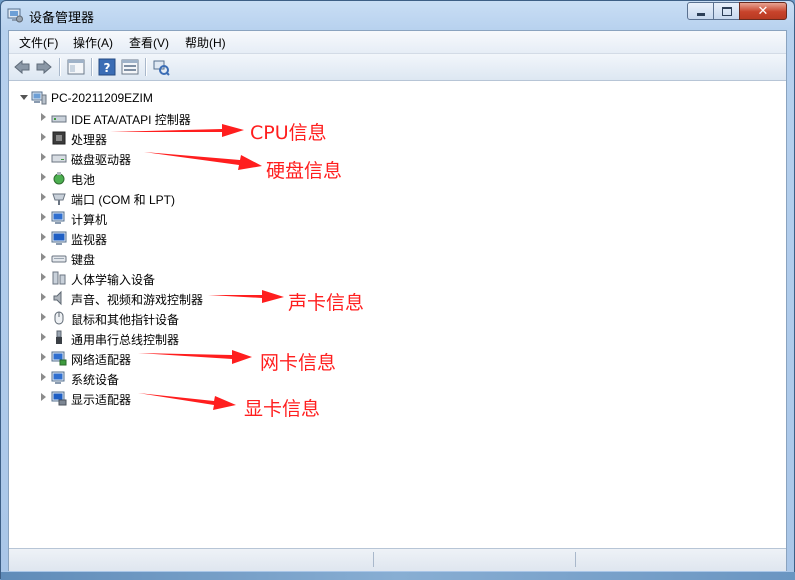 Image resolution: width=795 pixels, height=580 pixels. I want to click on port-icon, so click(59, 198).